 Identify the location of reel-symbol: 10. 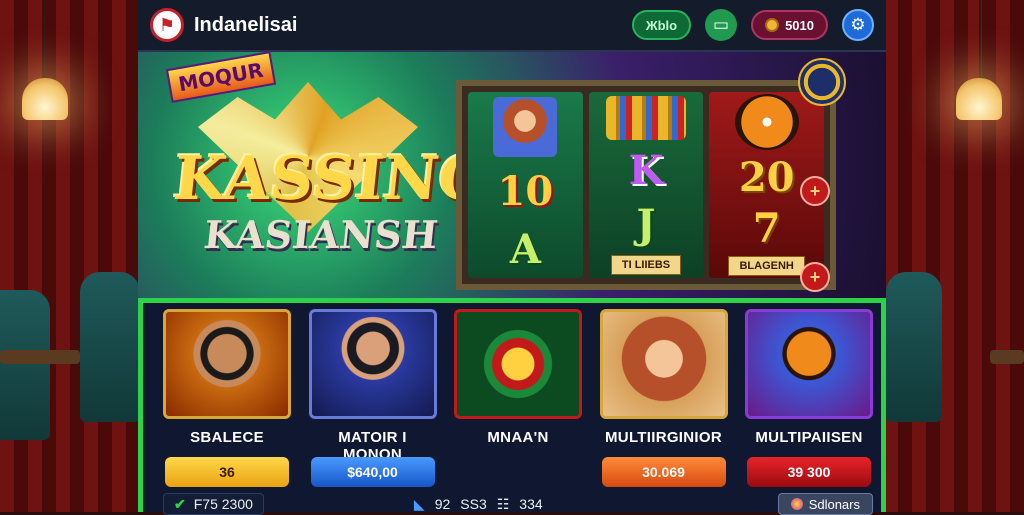
(526, 191).